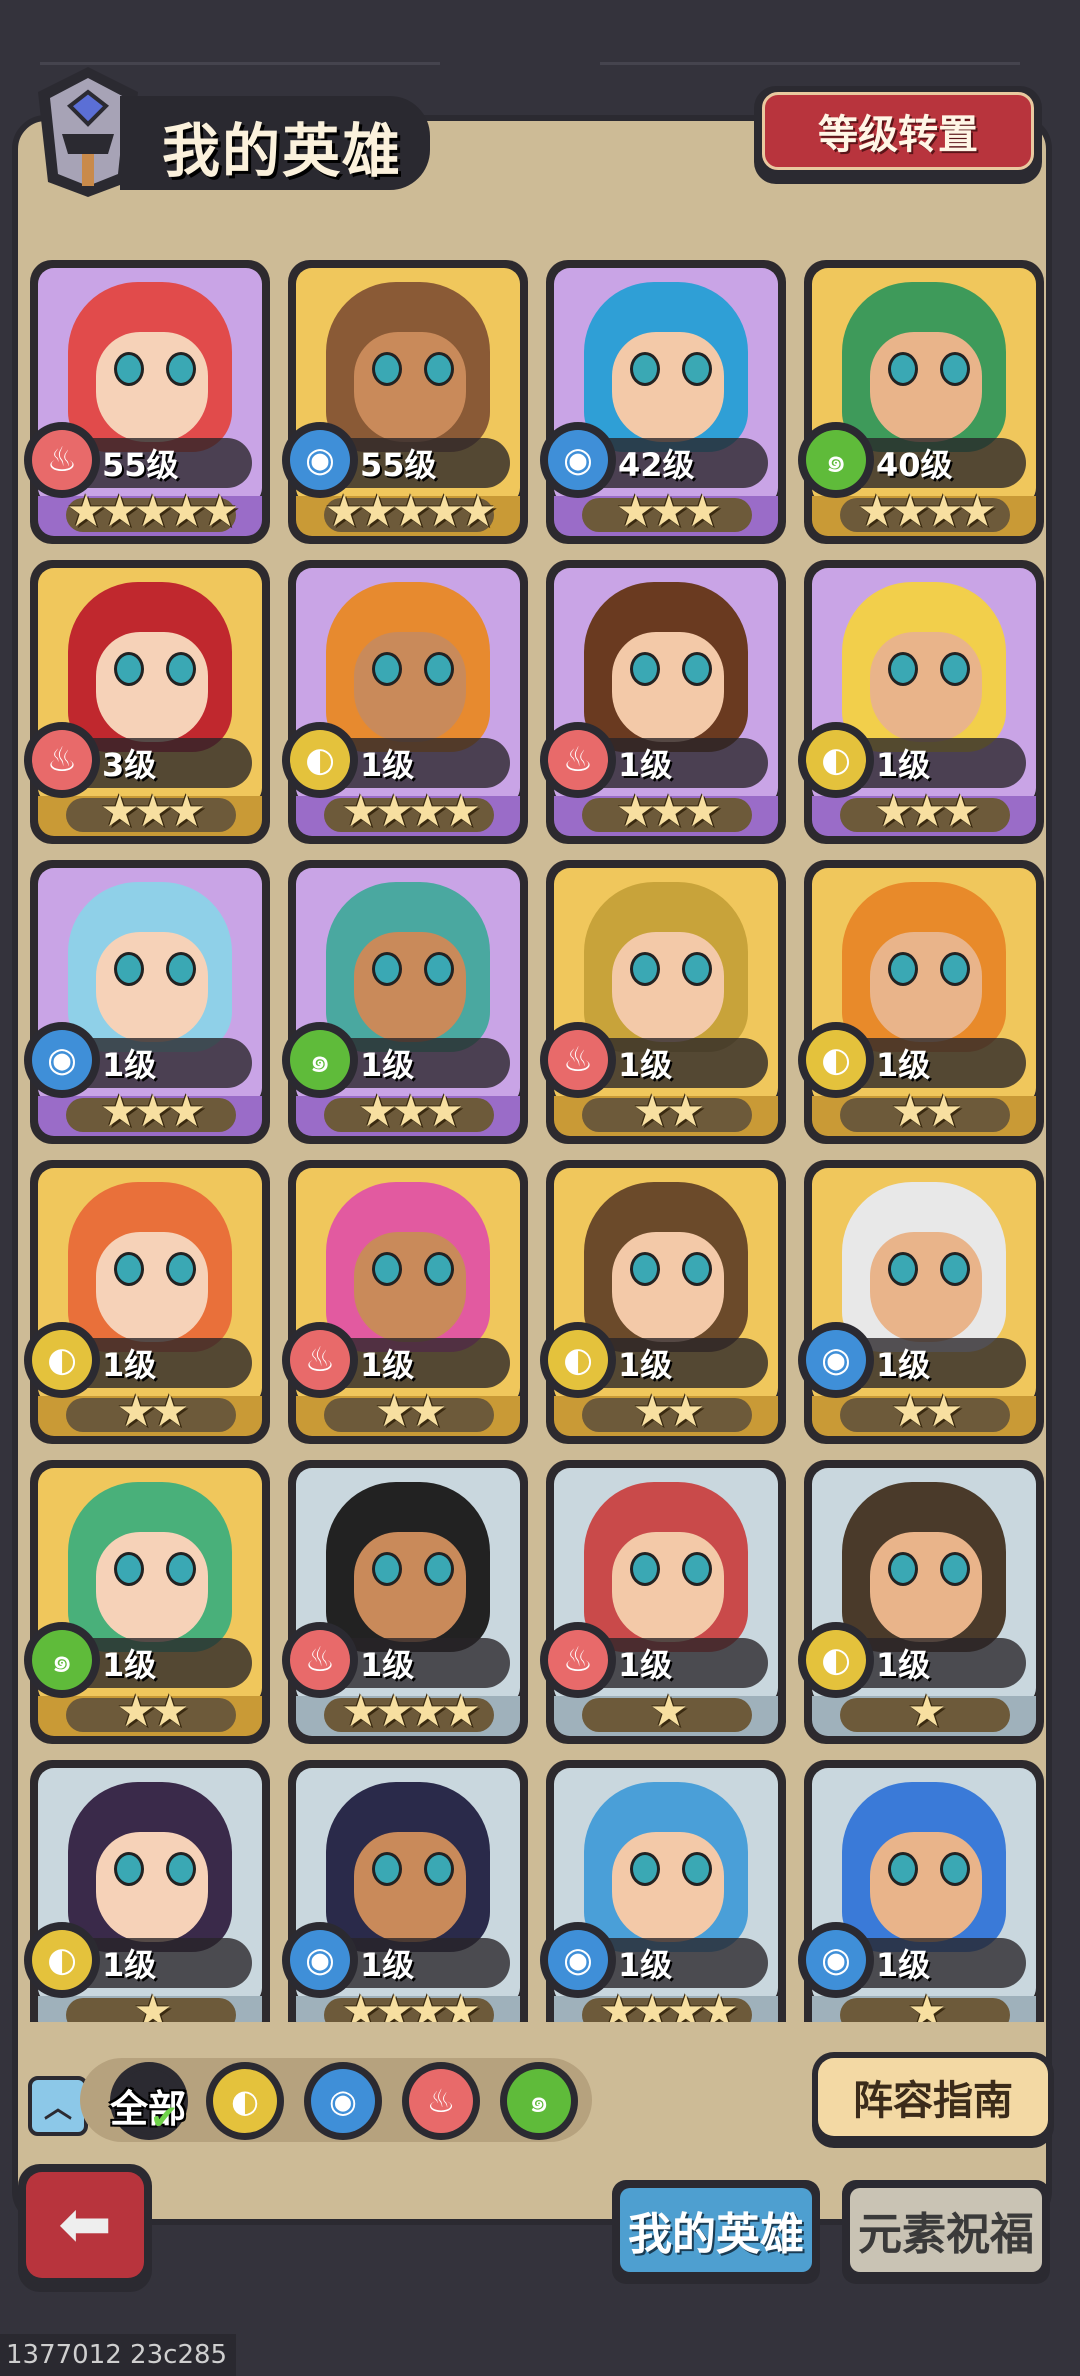 Image resolution: width=1080 pixels, height=2376 pixels. What do you see at coordinates (147, 1002) in the screenshot?
I see `hero-card: ◉ 1级 ★★★` at bounding box center [147, 1002].